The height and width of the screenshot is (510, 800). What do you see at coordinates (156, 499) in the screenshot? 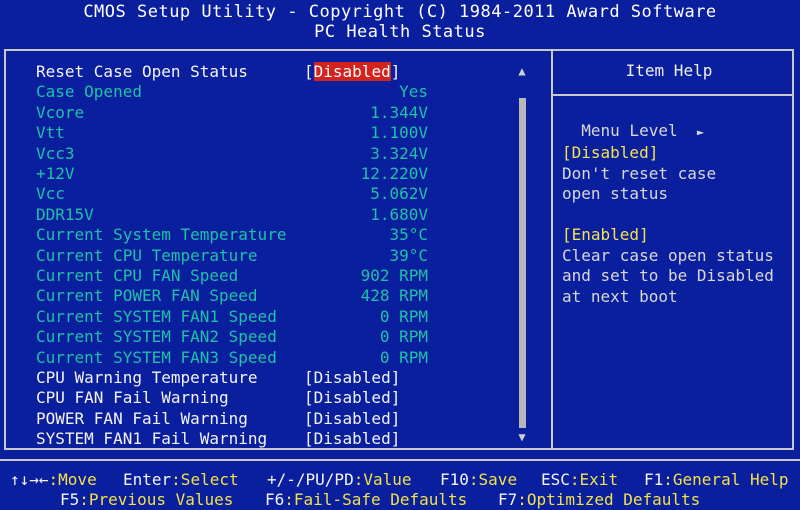
I see `key-description: :Previous Values` at bounding box center [156, 499].